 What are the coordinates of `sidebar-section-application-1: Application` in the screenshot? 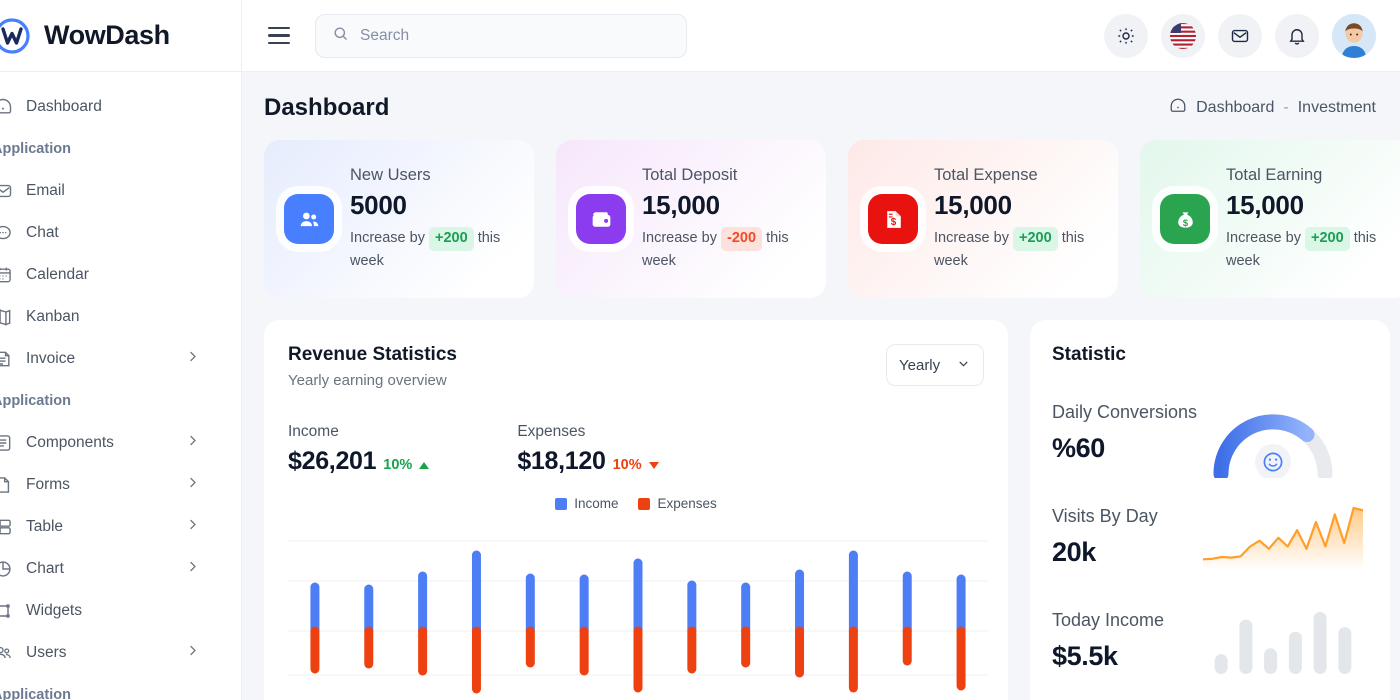 It's located at (35, 149).